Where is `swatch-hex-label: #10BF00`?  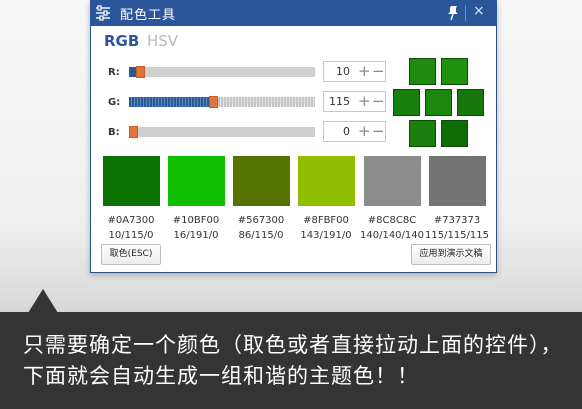 swatch-hex-label: #10BF00 is located at coordinates (196, 220).